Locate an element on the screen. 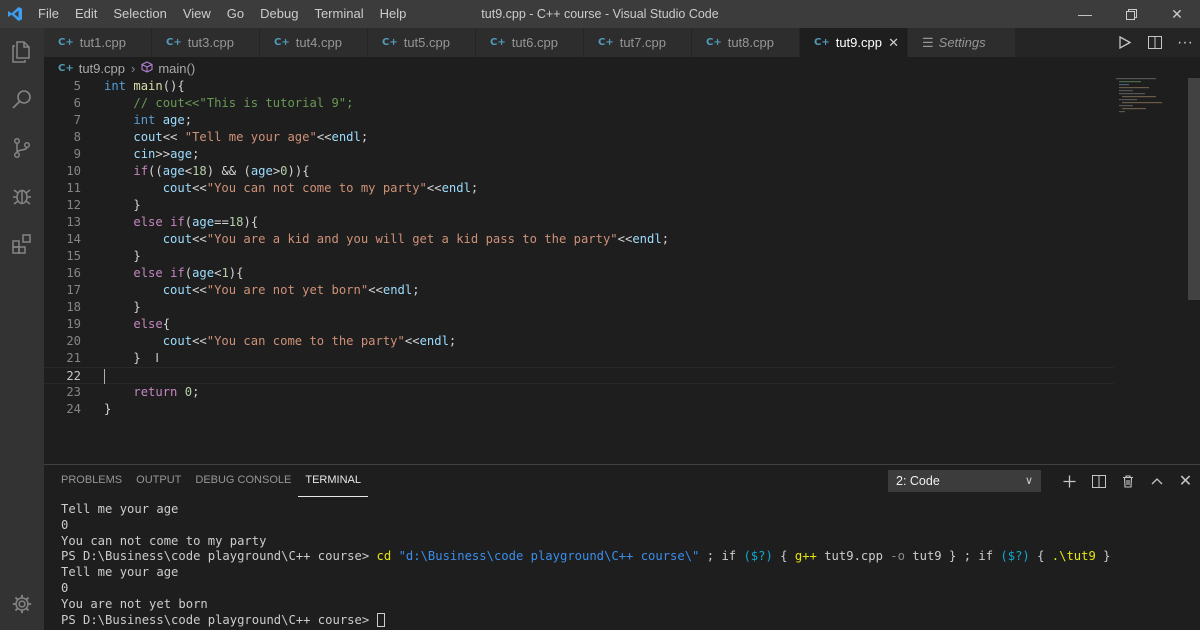 The width and height of the screenshot is (1200, 630). code-line: 18 } is located at coordinates (103, 307).